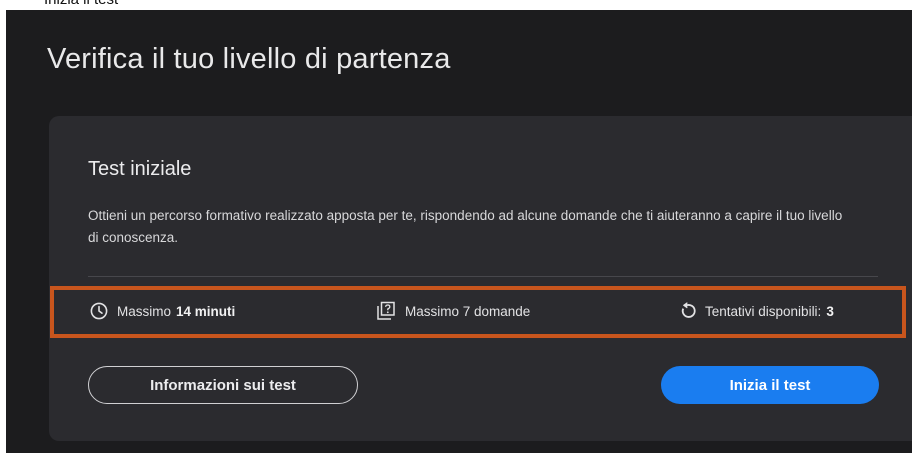 The height and width of the screenshot is (453, 912). I want to click on questions-info: Massimo 7 domande, so click(453, 311).